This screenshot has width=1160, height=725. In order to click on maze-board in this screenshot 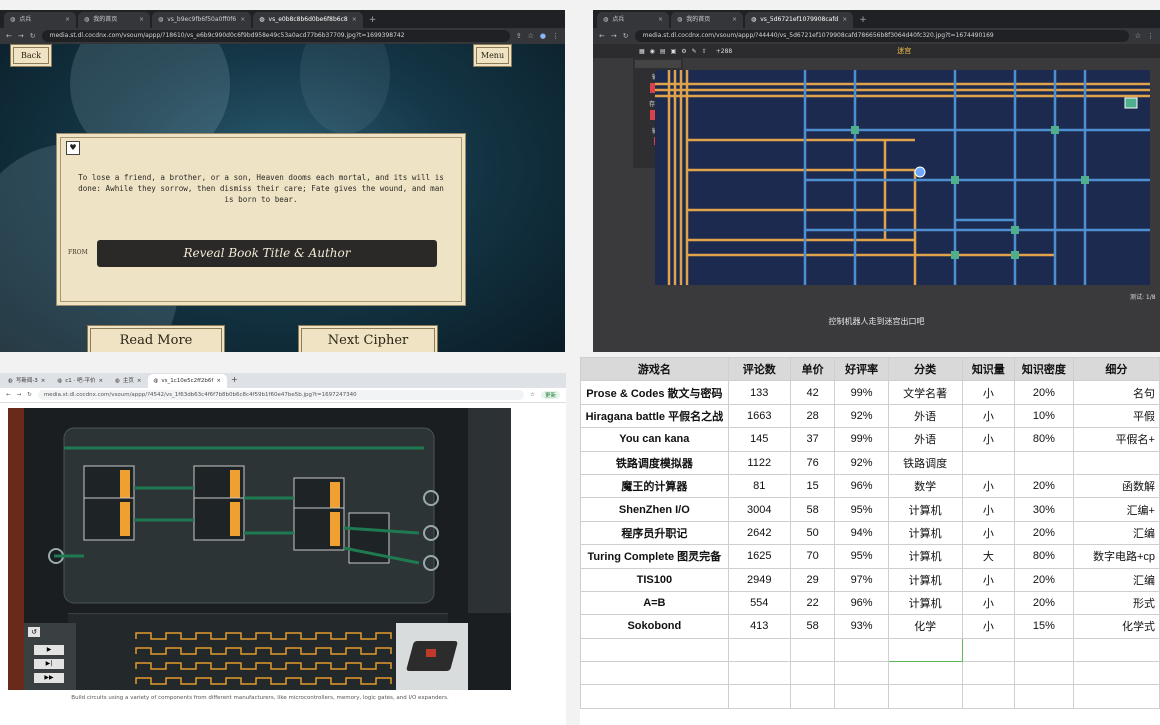, I will do `click(902, 177)`.